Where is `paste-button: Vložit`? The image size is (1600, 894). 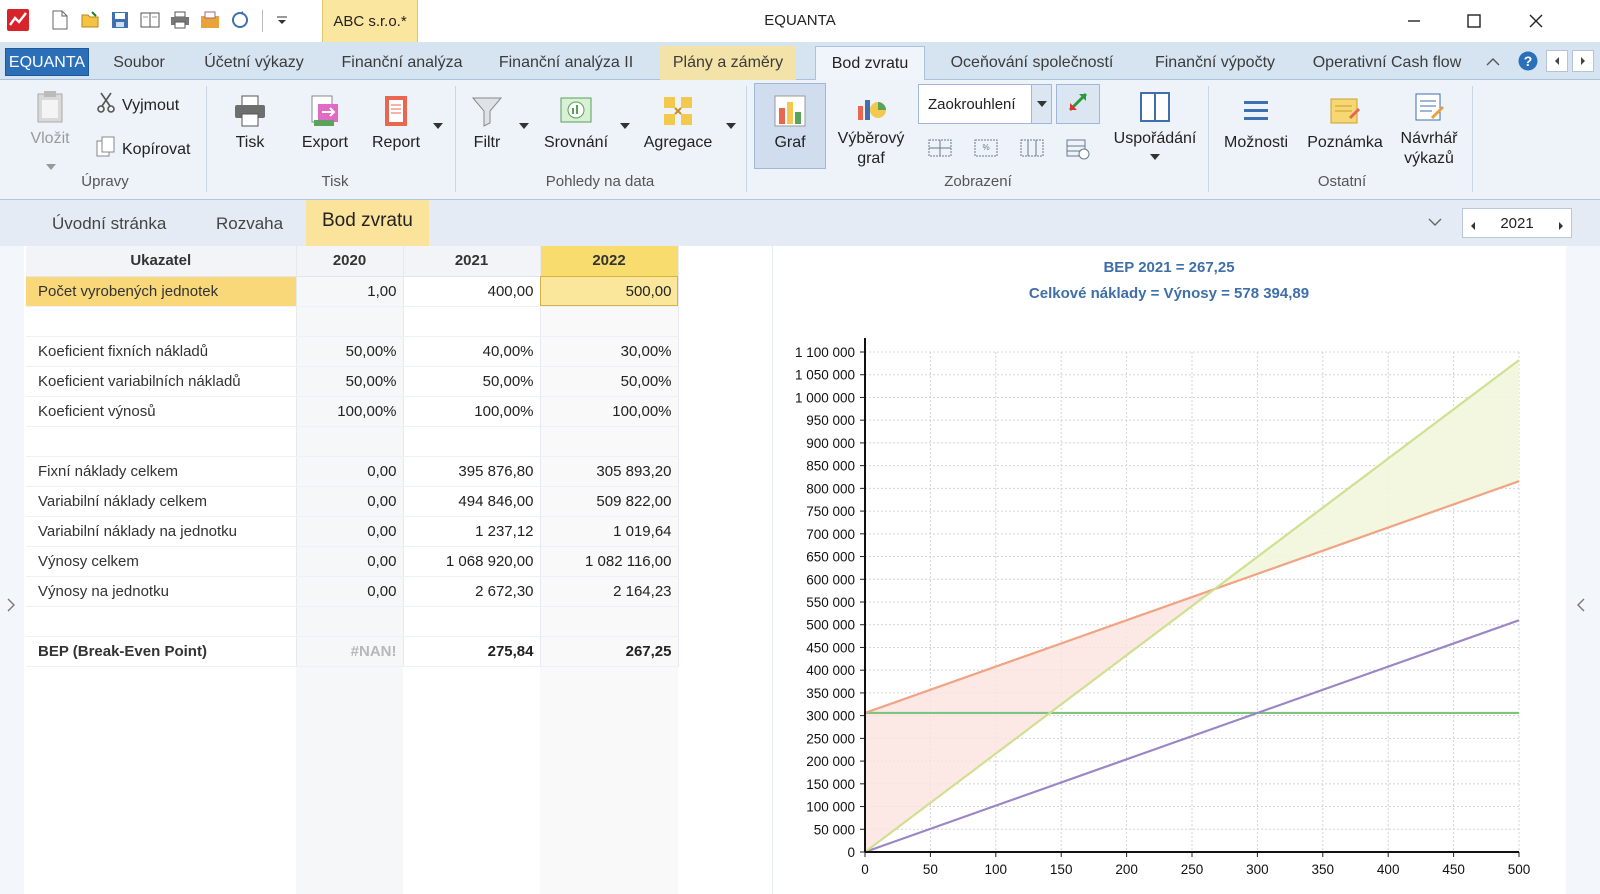 paste-button: Vložit is located at coordinates (50, 130).